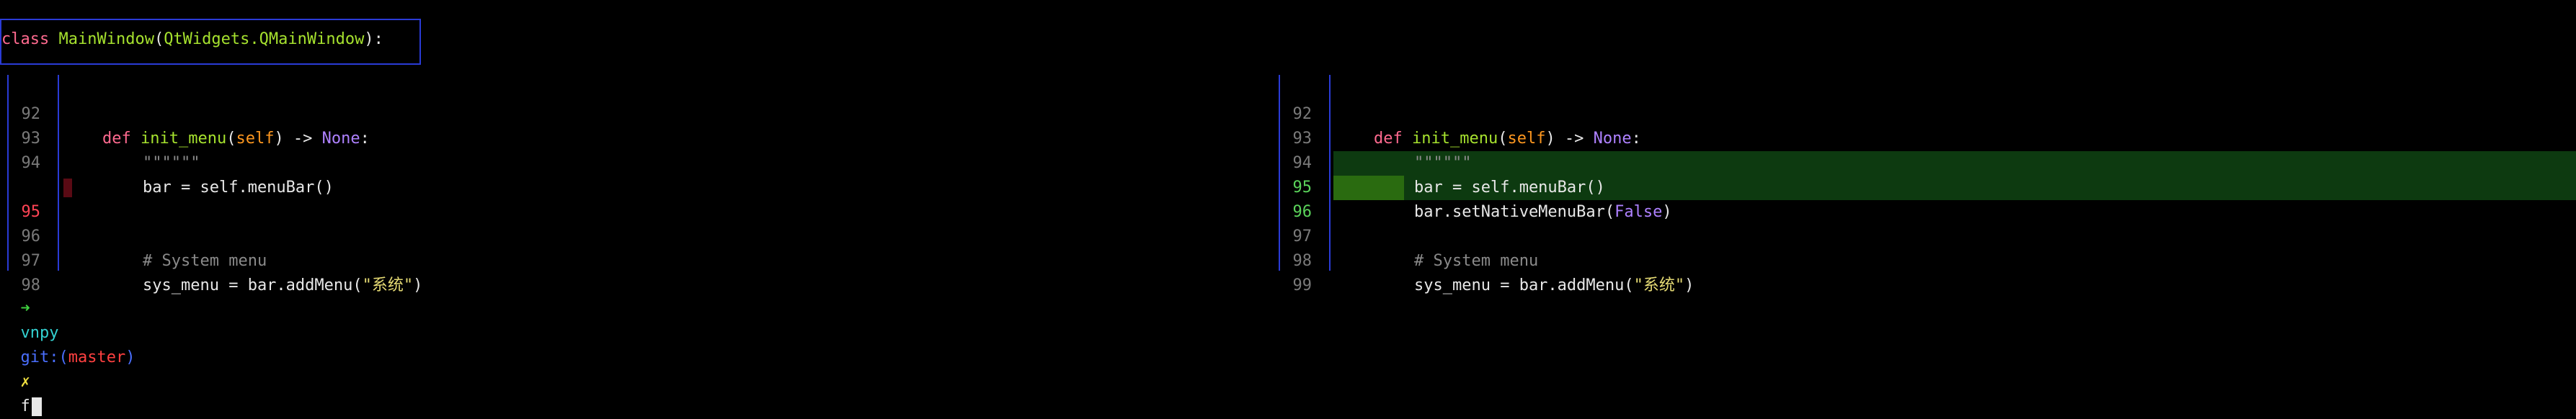  I want to click on context-class-line: class MainWindow(QtWidgets.QMainWindow):, so click(192, 39).